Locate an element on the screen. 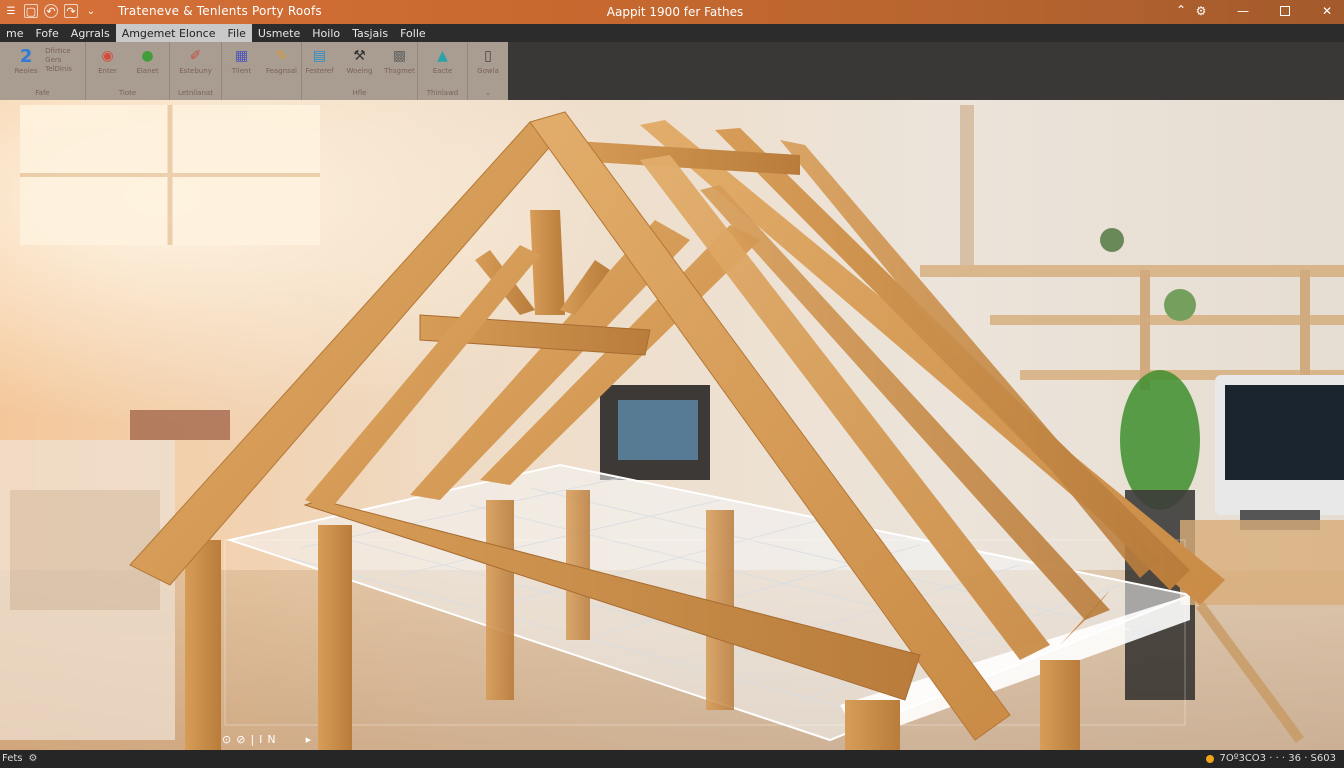 The width and height of the screenshot is (1344, 768). zoom-icon: I is located at coordinates (260, 739).